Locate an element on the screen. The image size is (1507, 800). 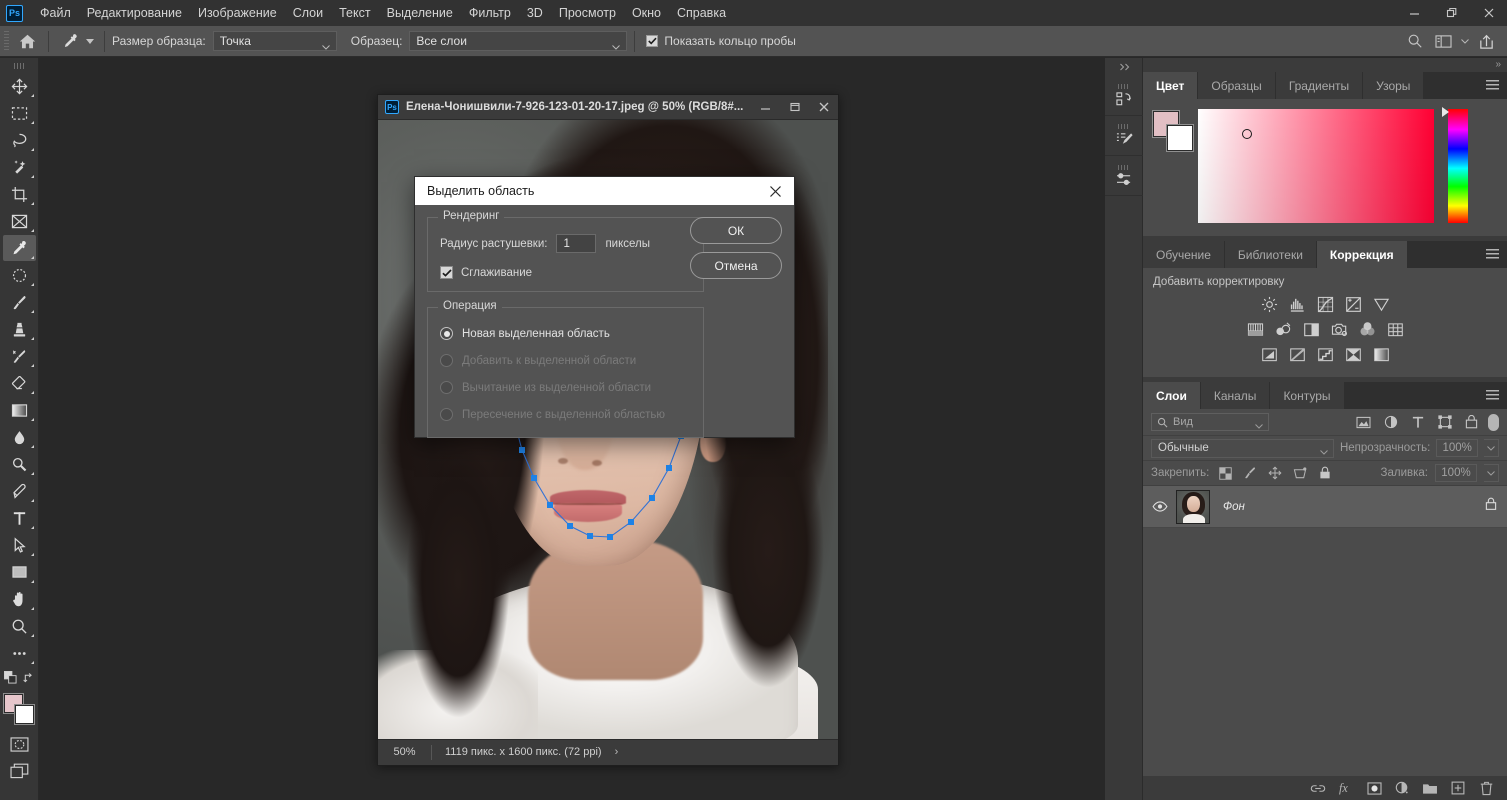
fill-chevron-icon is located at coordinates (1491, 473).